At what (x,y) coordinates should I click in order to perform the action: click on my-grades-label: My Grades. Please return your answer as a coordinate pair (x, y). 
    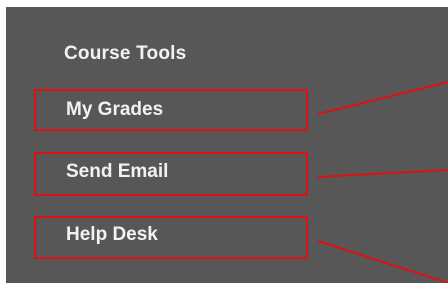
    Looking at the image, I should click on (115, 109).